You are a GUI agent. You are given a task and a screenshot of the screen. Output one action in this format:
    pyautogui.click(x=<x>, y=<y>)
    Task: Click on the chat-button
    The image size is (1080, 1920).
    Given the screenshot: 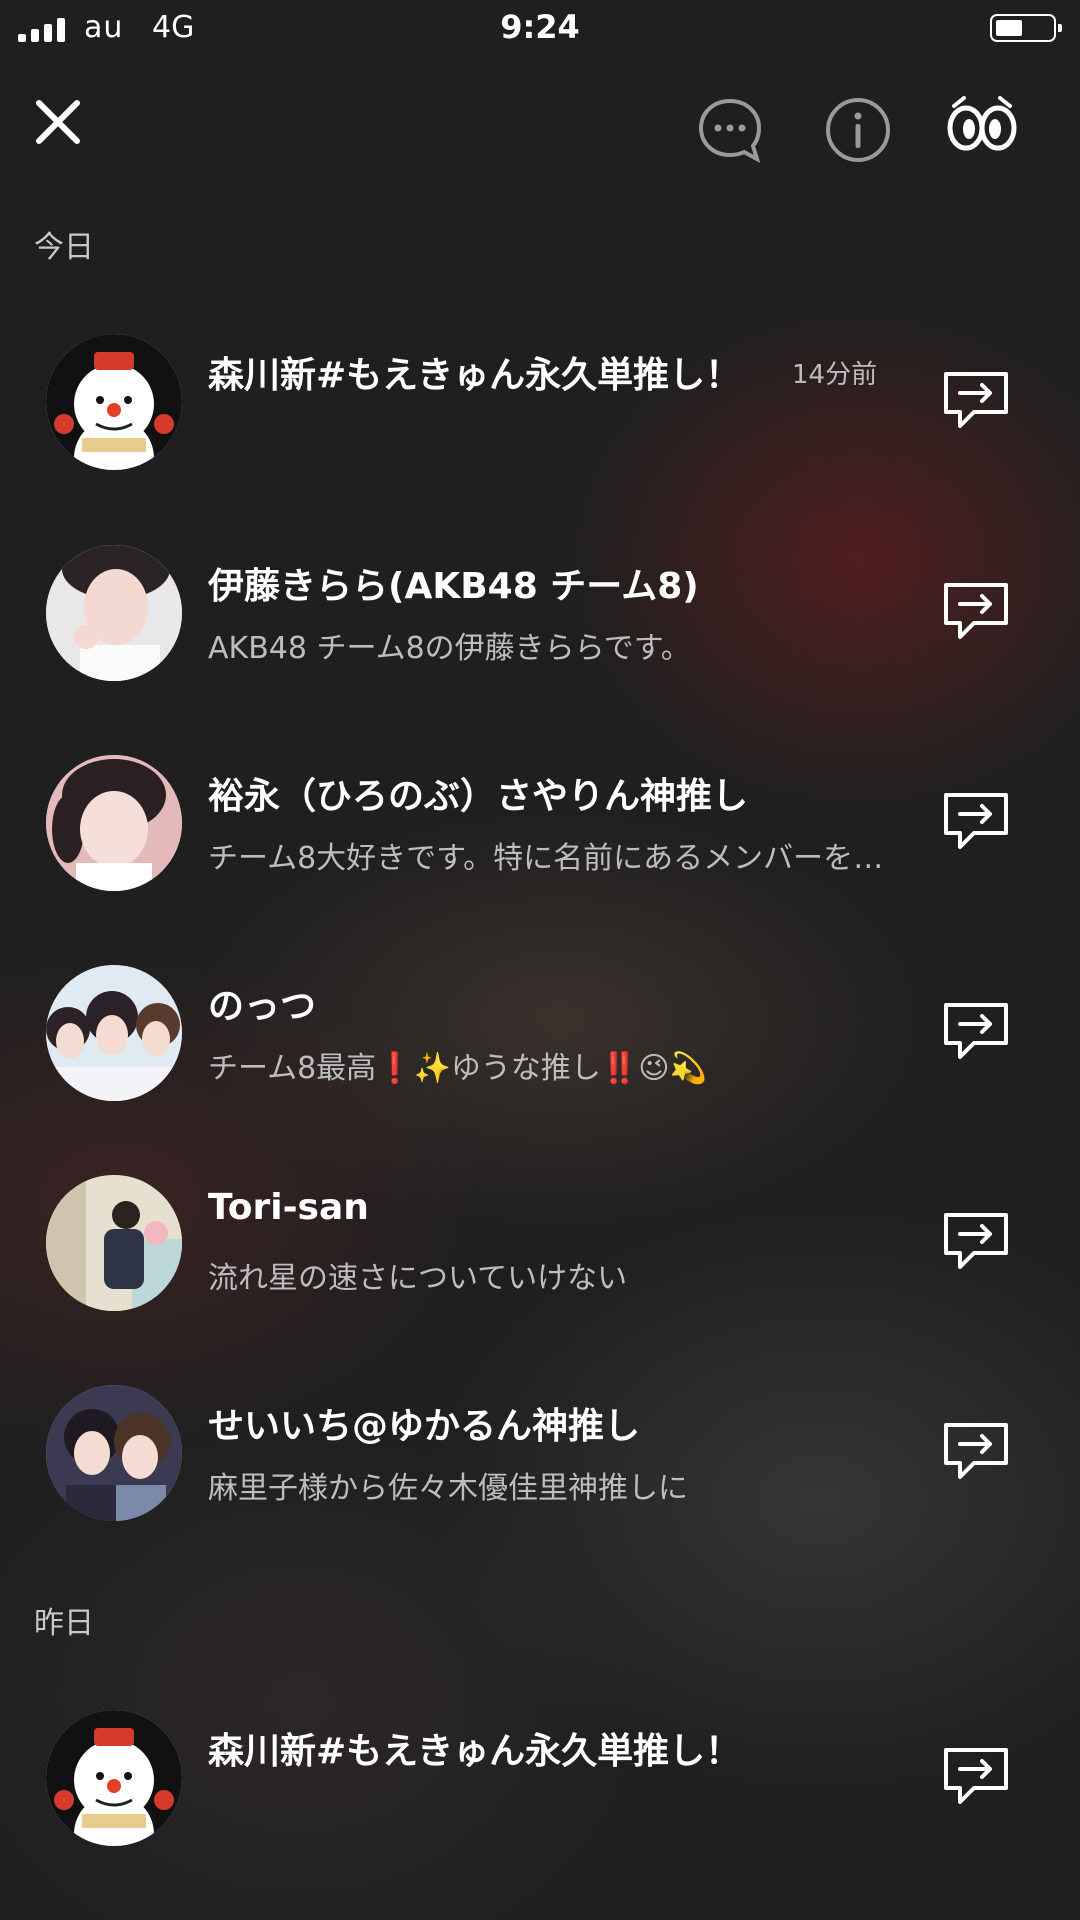 What is the action you would take?
    pyautogui.click(x=730, y=130)
    